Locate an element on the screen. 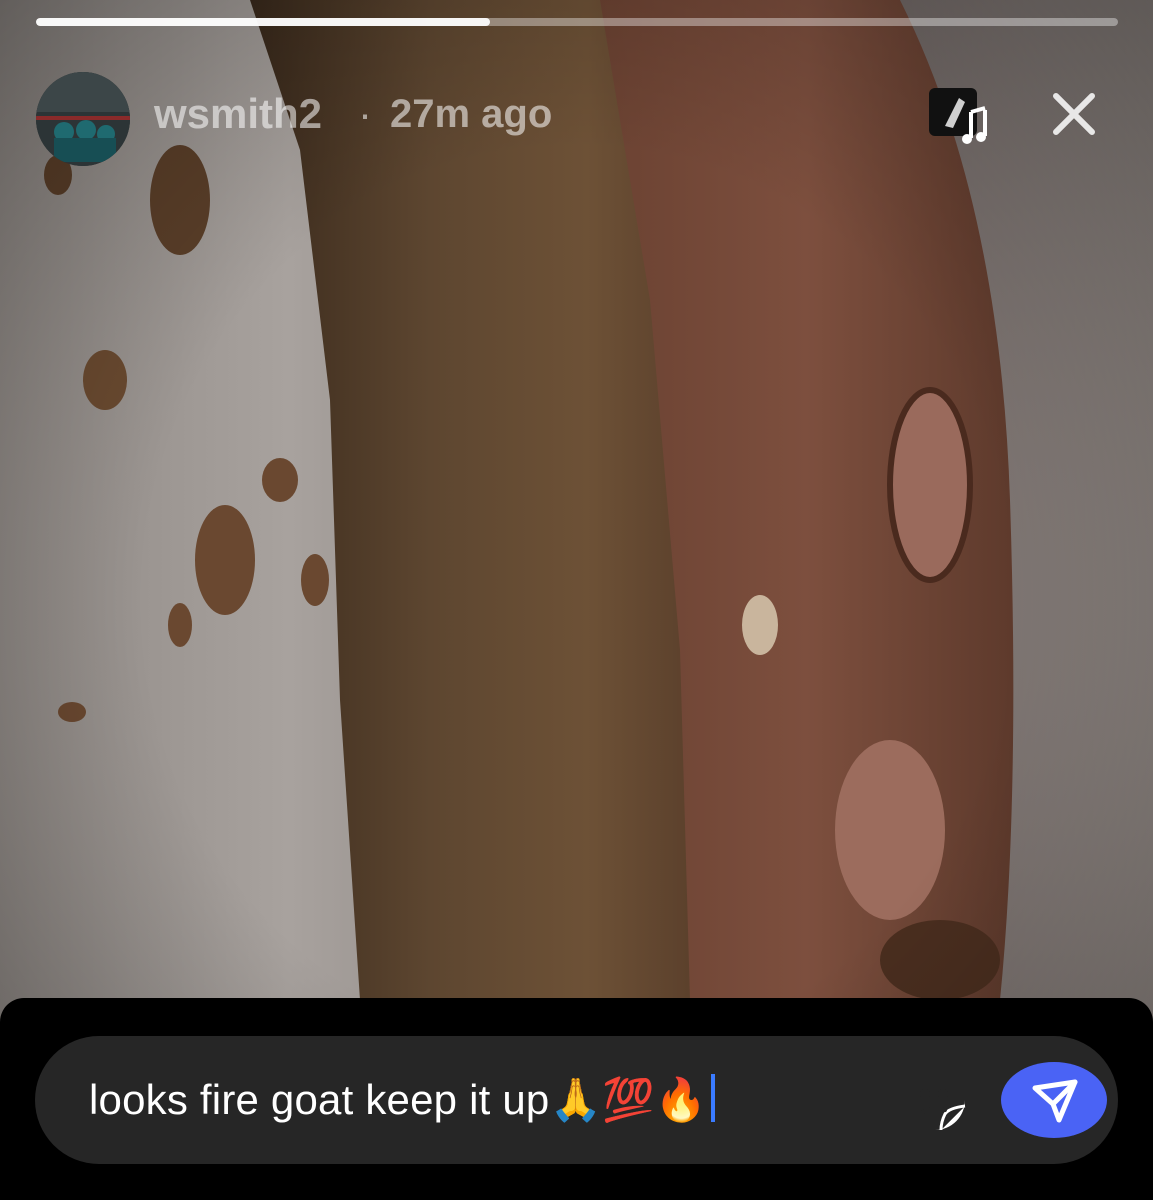 This screenshot has width=1153, height=1200. message-text: looks fire goat keep it up🙏💯🔥 is located at coordinates (402, 1099).